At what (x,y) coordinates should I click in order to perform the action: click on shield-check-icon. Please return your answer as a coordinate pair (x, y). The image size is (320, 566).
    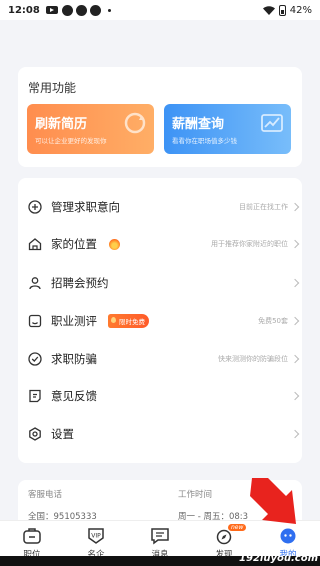
    Looking at the image, I should click on (35, 359).